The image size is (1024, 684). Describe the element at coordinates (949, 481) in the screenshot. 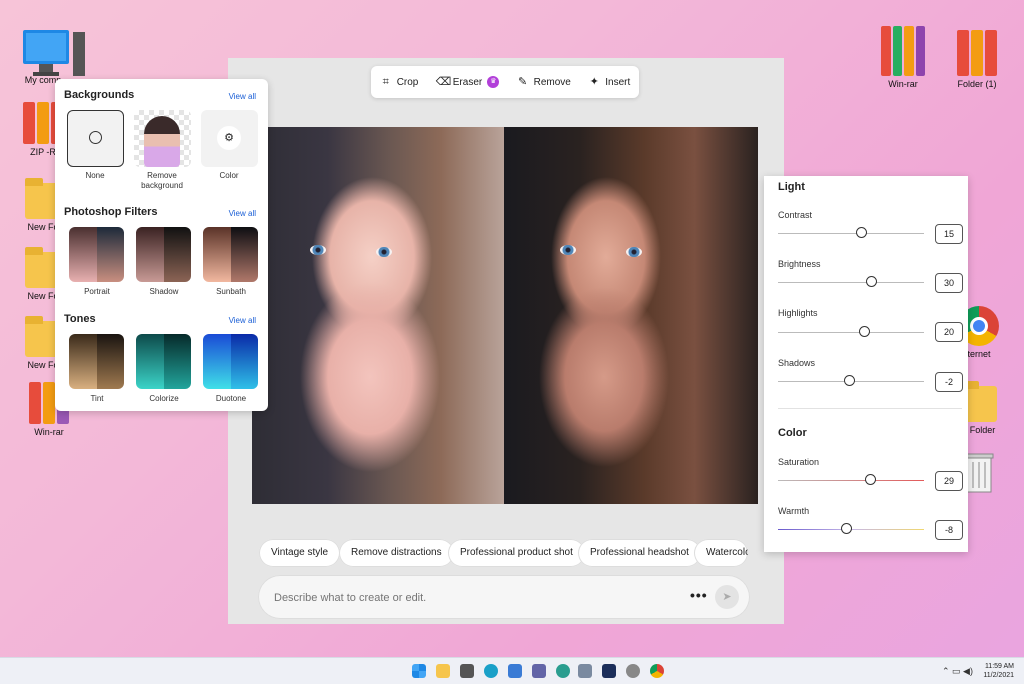

I see `saturation-value: 29` at that location.